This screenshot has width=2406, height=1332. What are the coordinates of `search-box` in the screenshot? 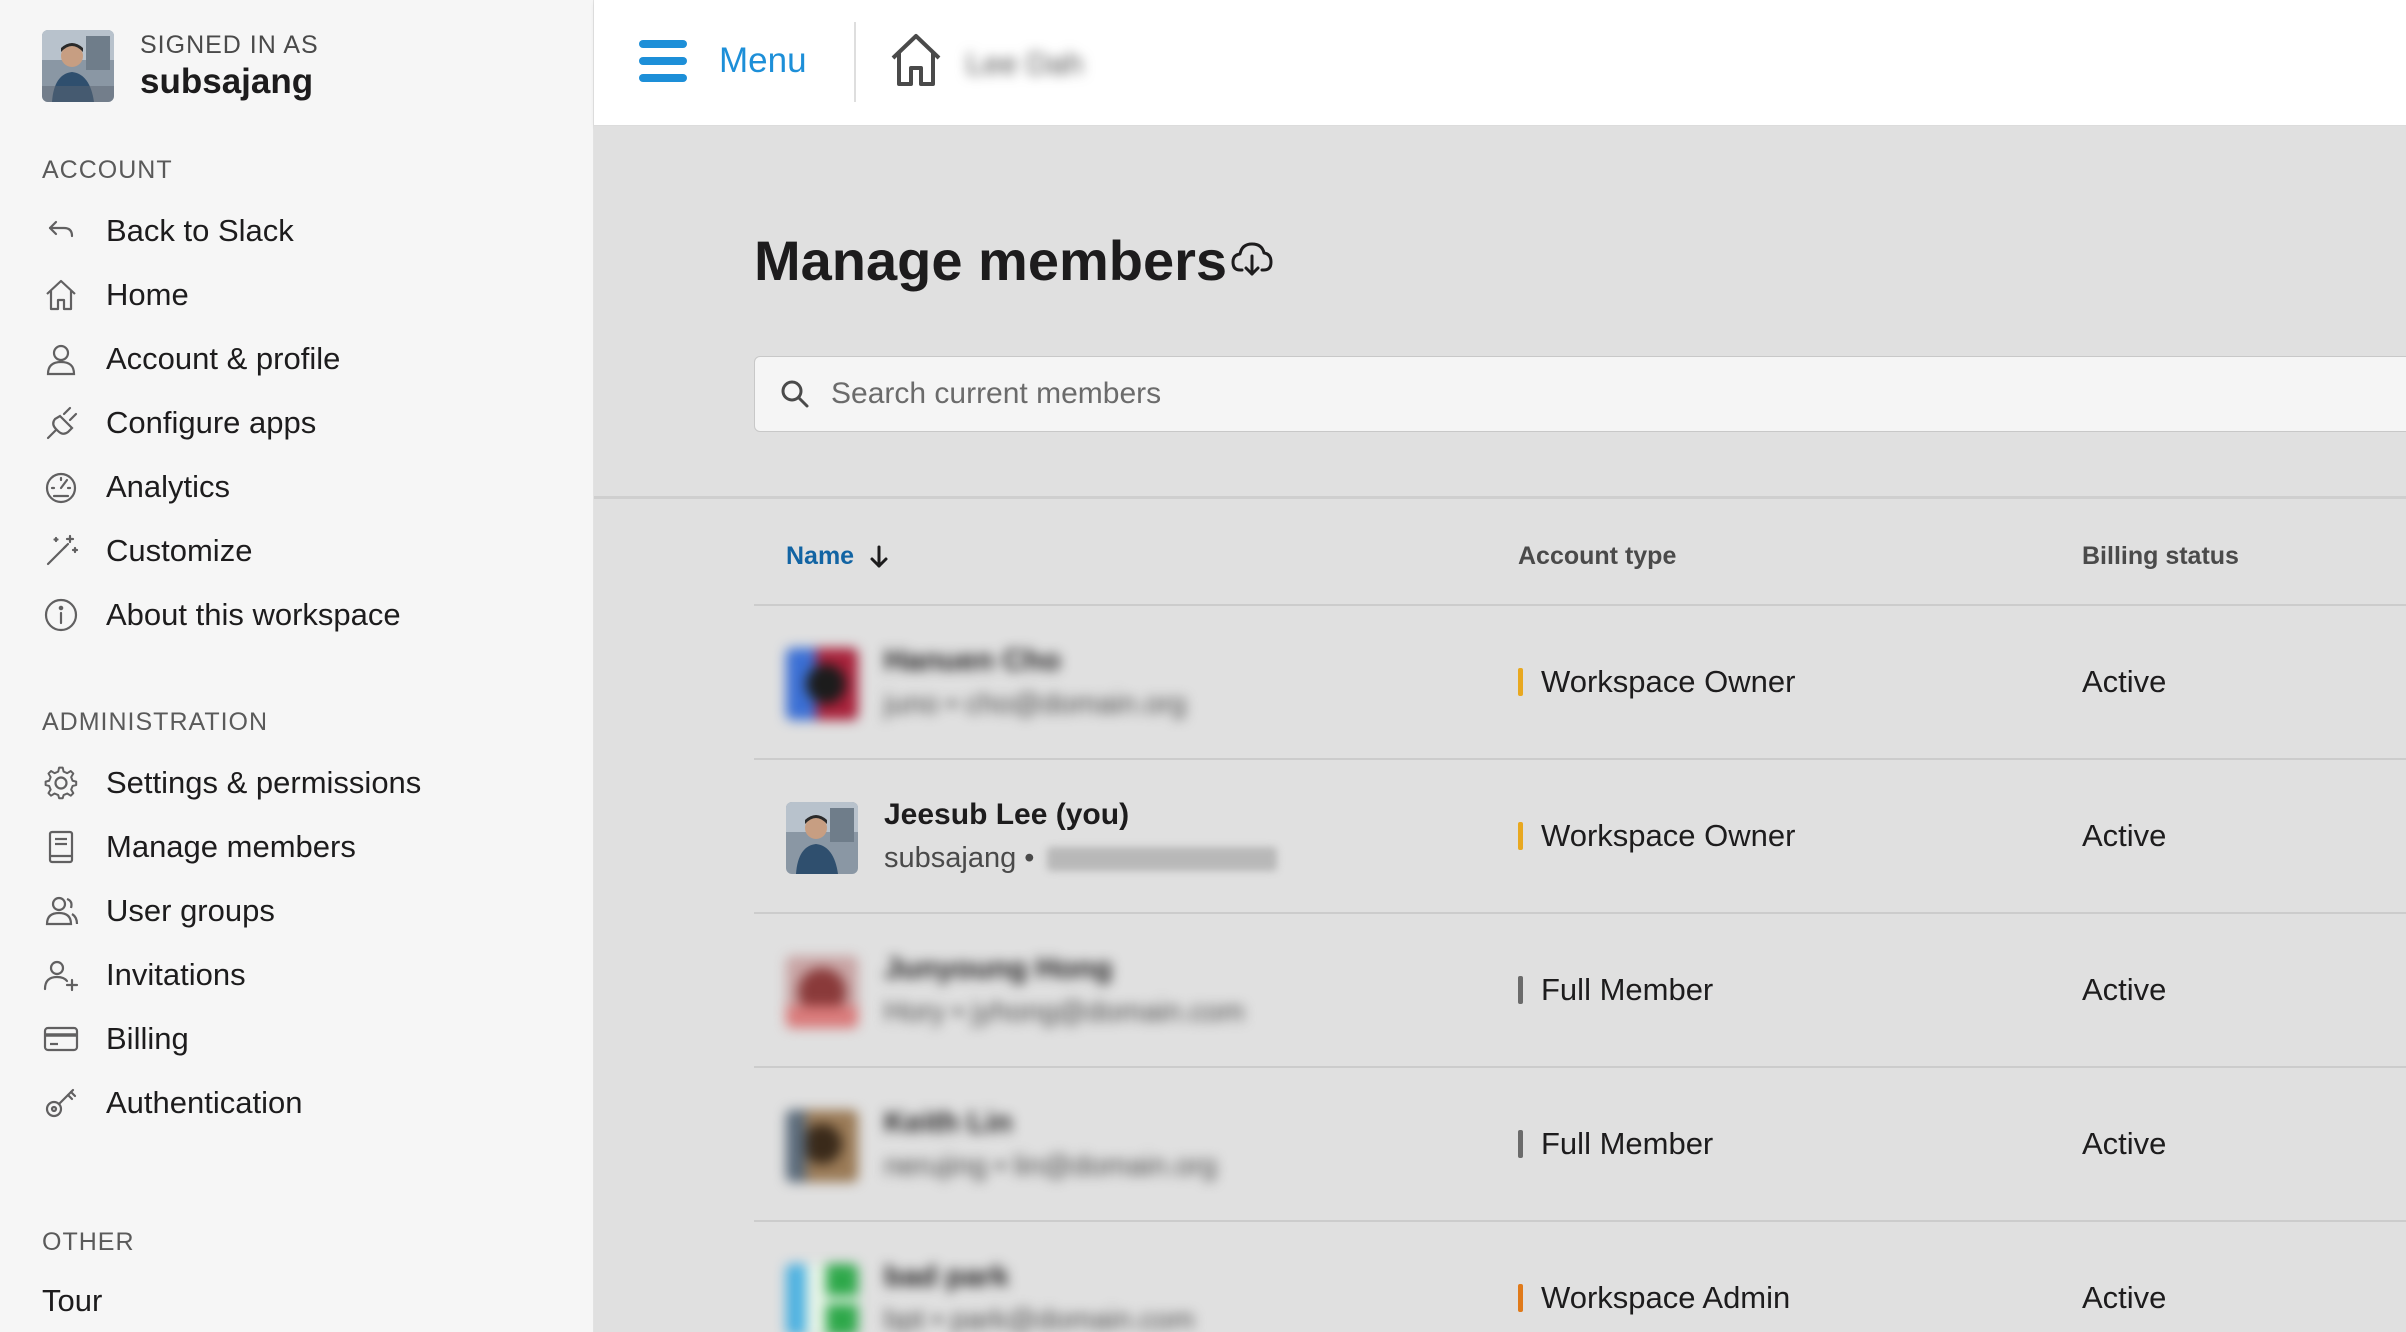 It's located at (1580, 394).